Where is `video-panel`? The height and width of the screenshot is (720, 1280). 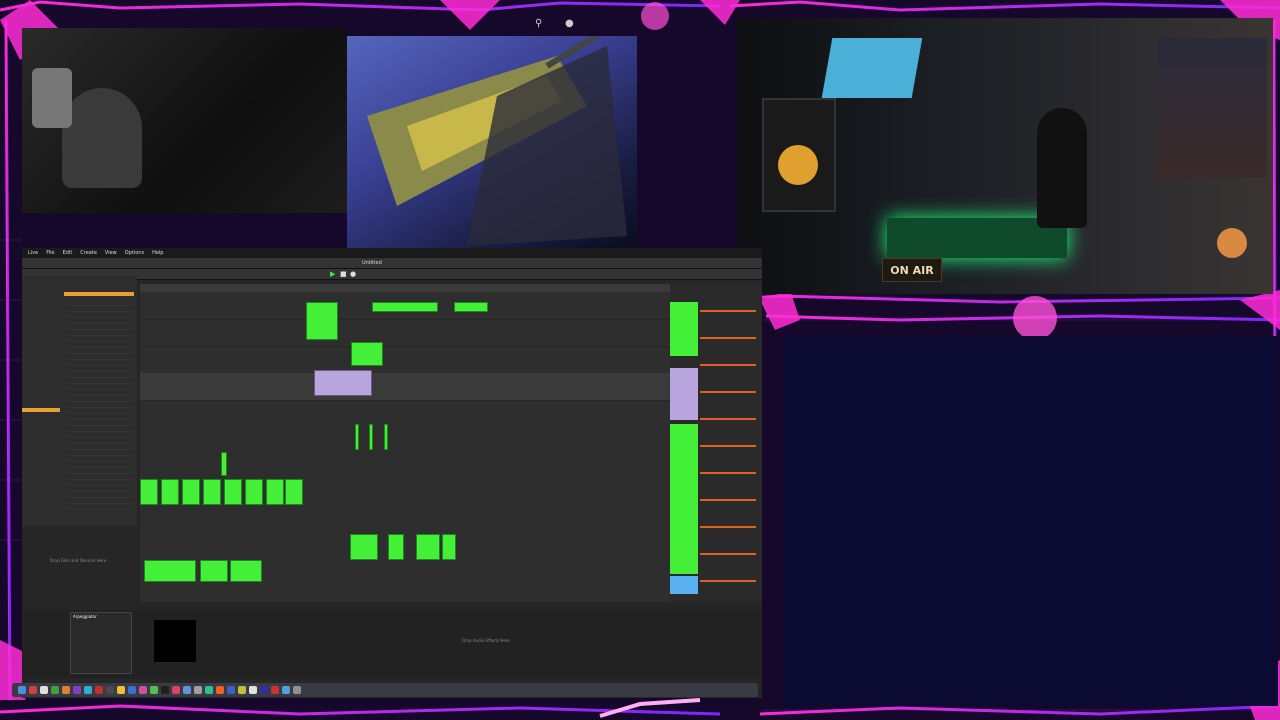
video-panel is located at coordinates (492, 143).